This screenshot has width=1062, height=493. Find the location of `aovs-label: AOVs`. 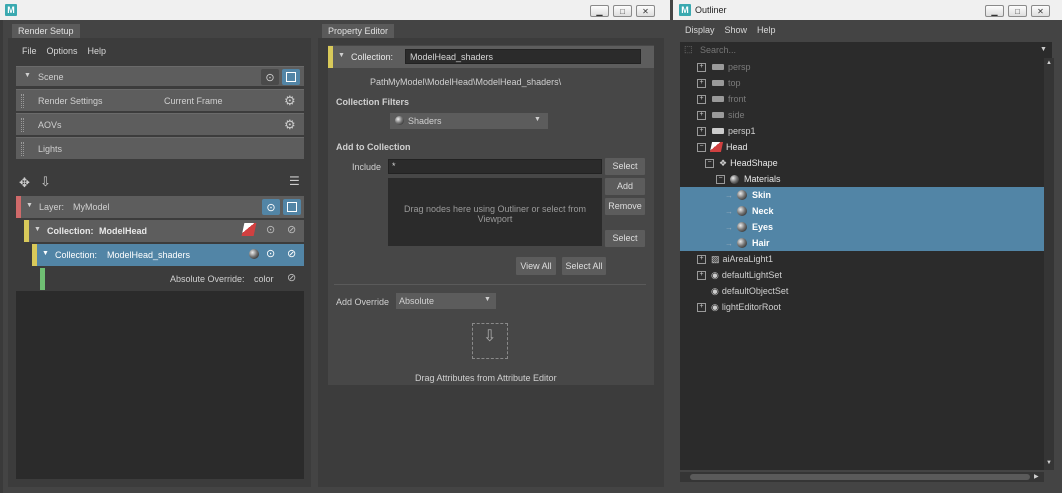

aovs-label: AOVs is located at coordinates (50, 125).